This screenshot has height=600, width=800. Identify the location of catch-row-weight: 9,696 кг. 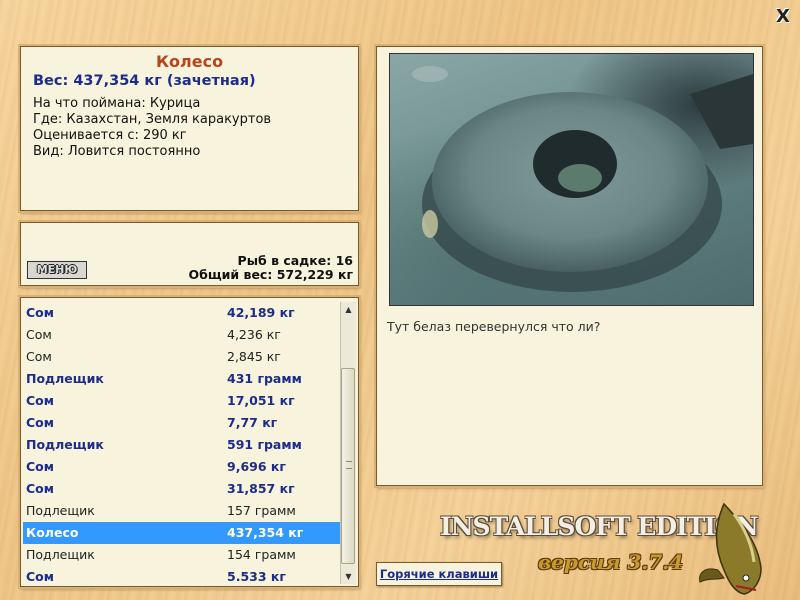
(256, 466).